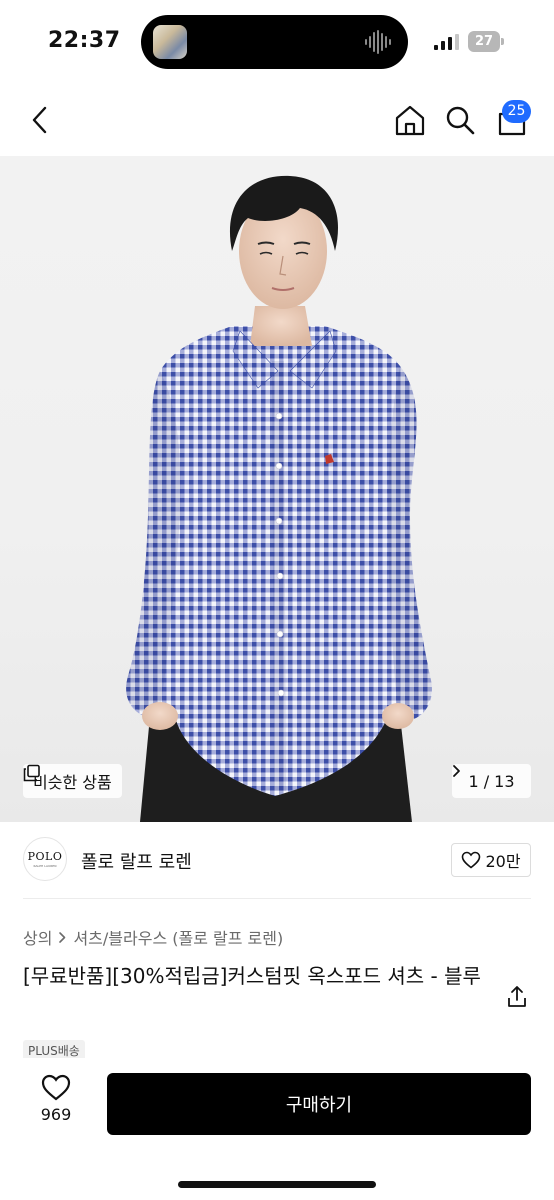  I want to click on breadcrumb-category: 상의, so click(37, 937).